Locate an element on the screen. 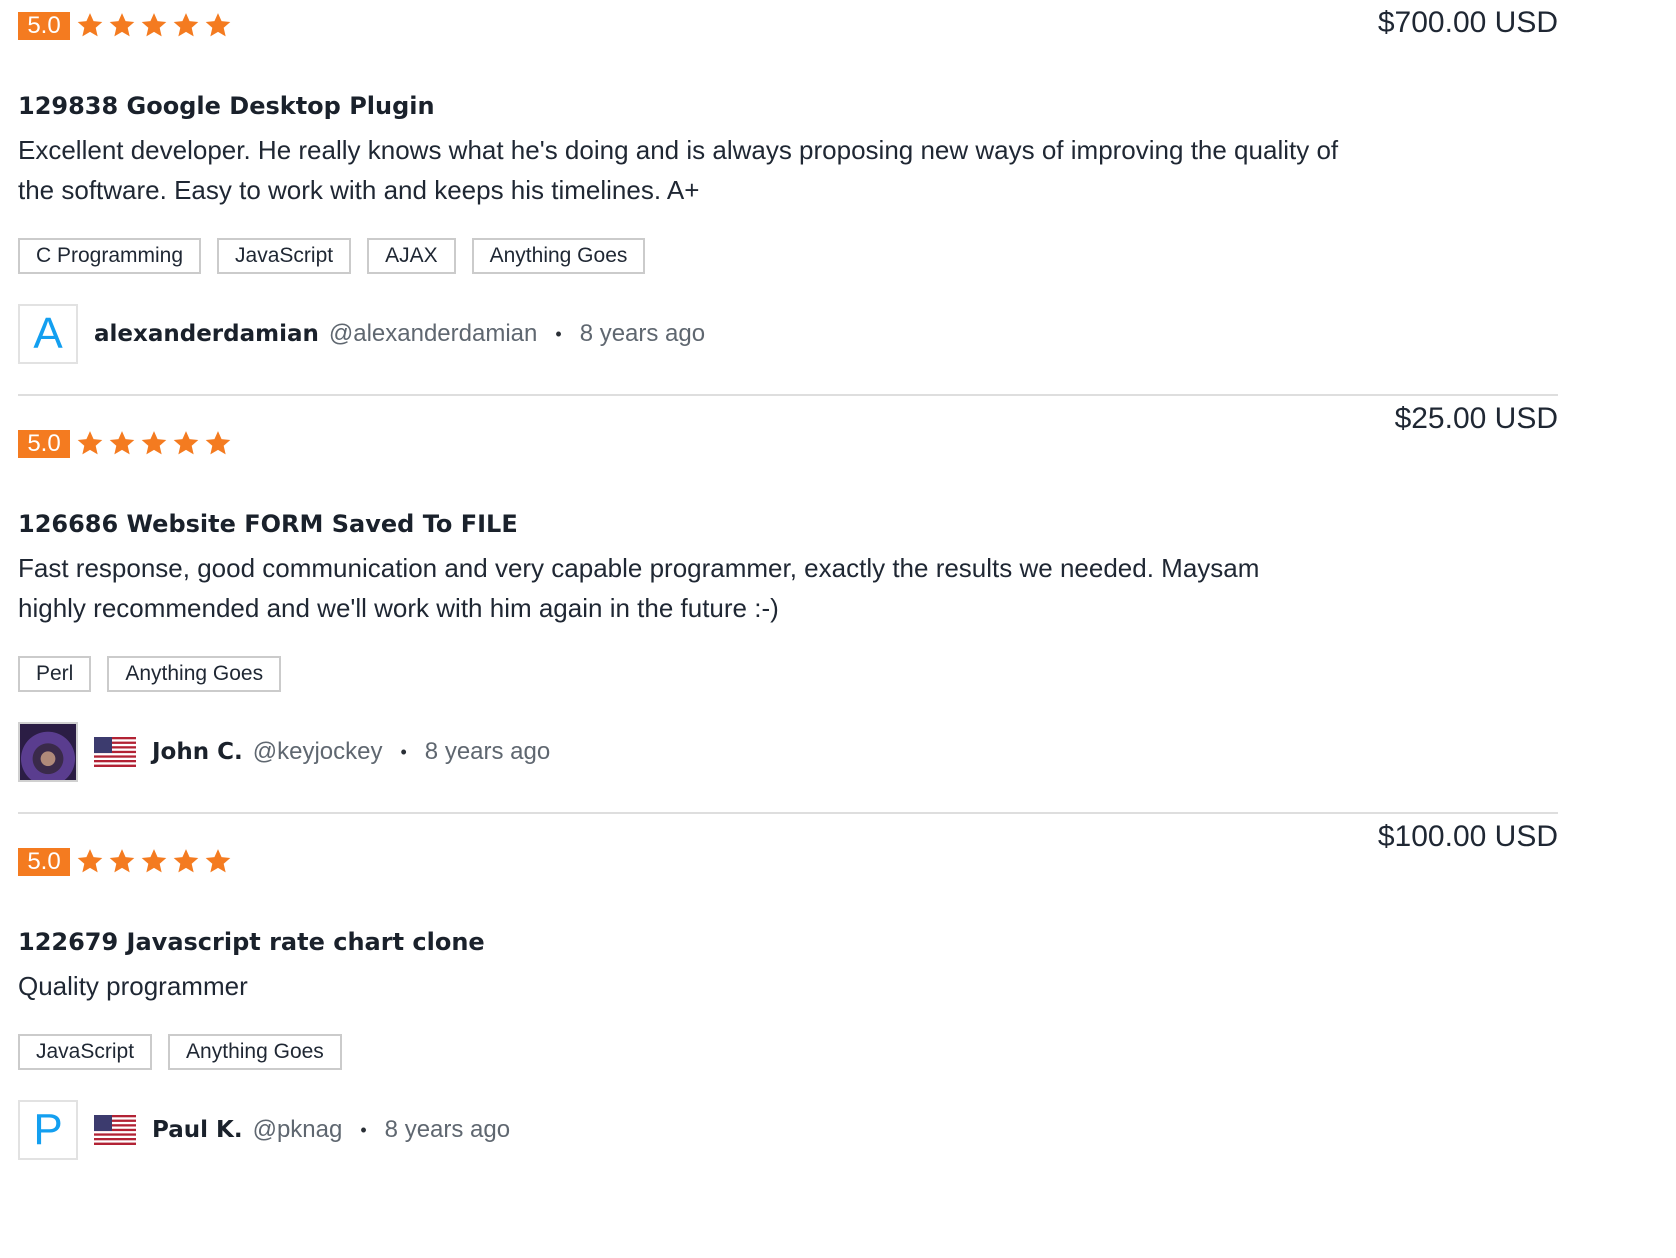  reviewer-name: John C. is located at coordinates (197, 752).